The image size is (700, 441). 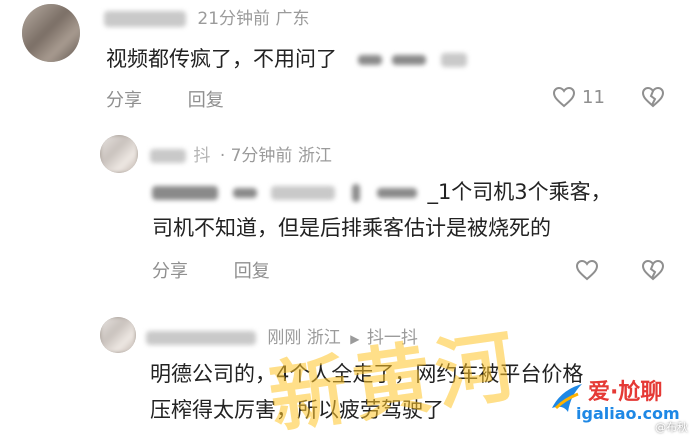 What do you see at coordinates (367, 374) in the screenshot?
I see `comment-text-line-1: 明德公司的，4个人全走了，网约车被平台价格` at bounding box center [367, 374].